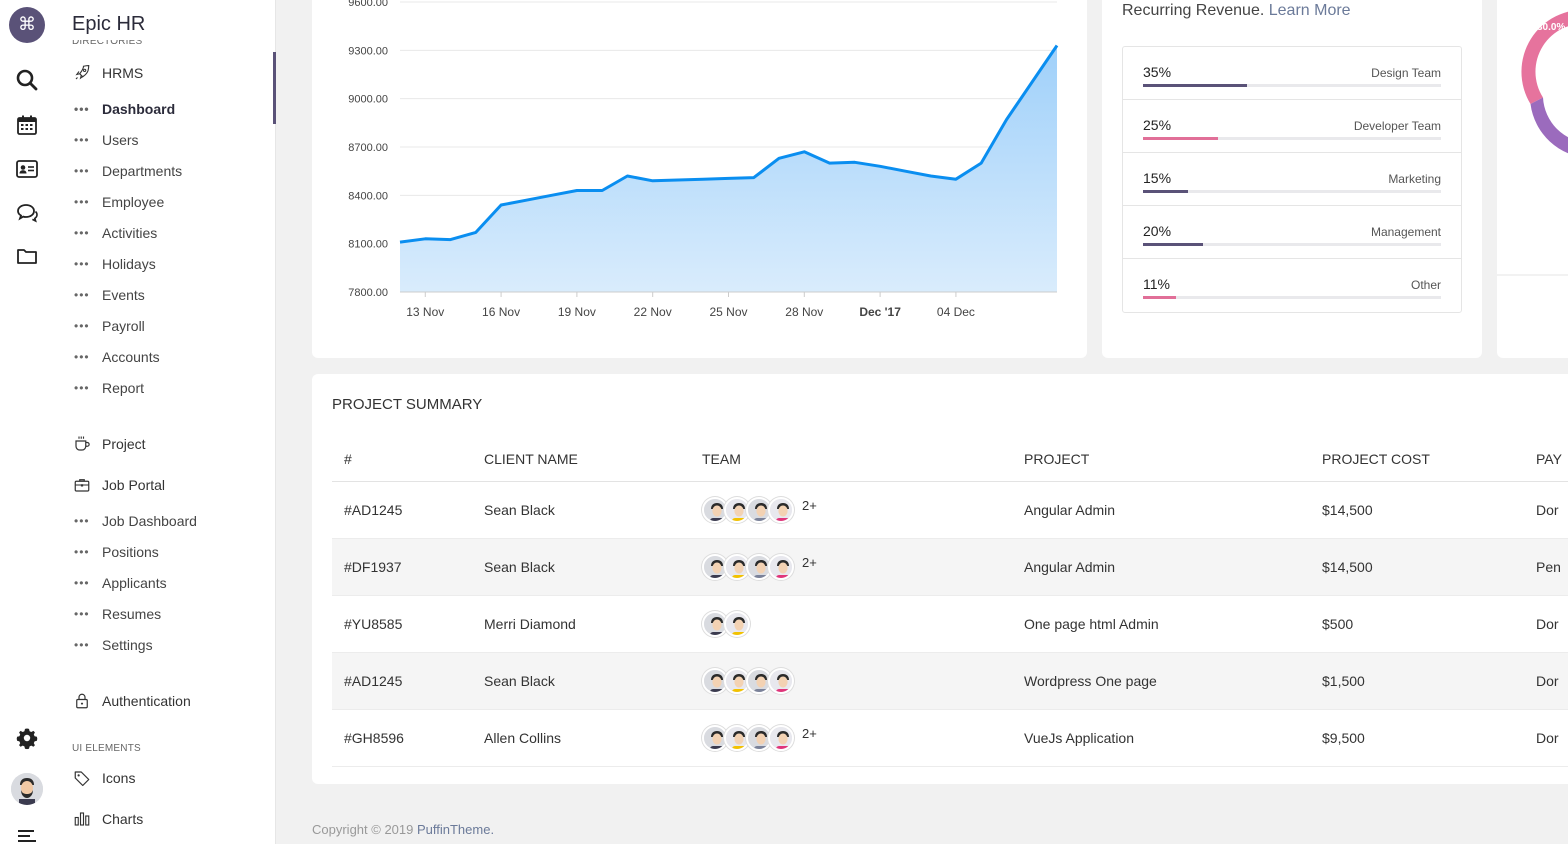 Image resolution: width=1568 pixels, height=844 pixels. I want to click on chat-icon, so click(27, 213).